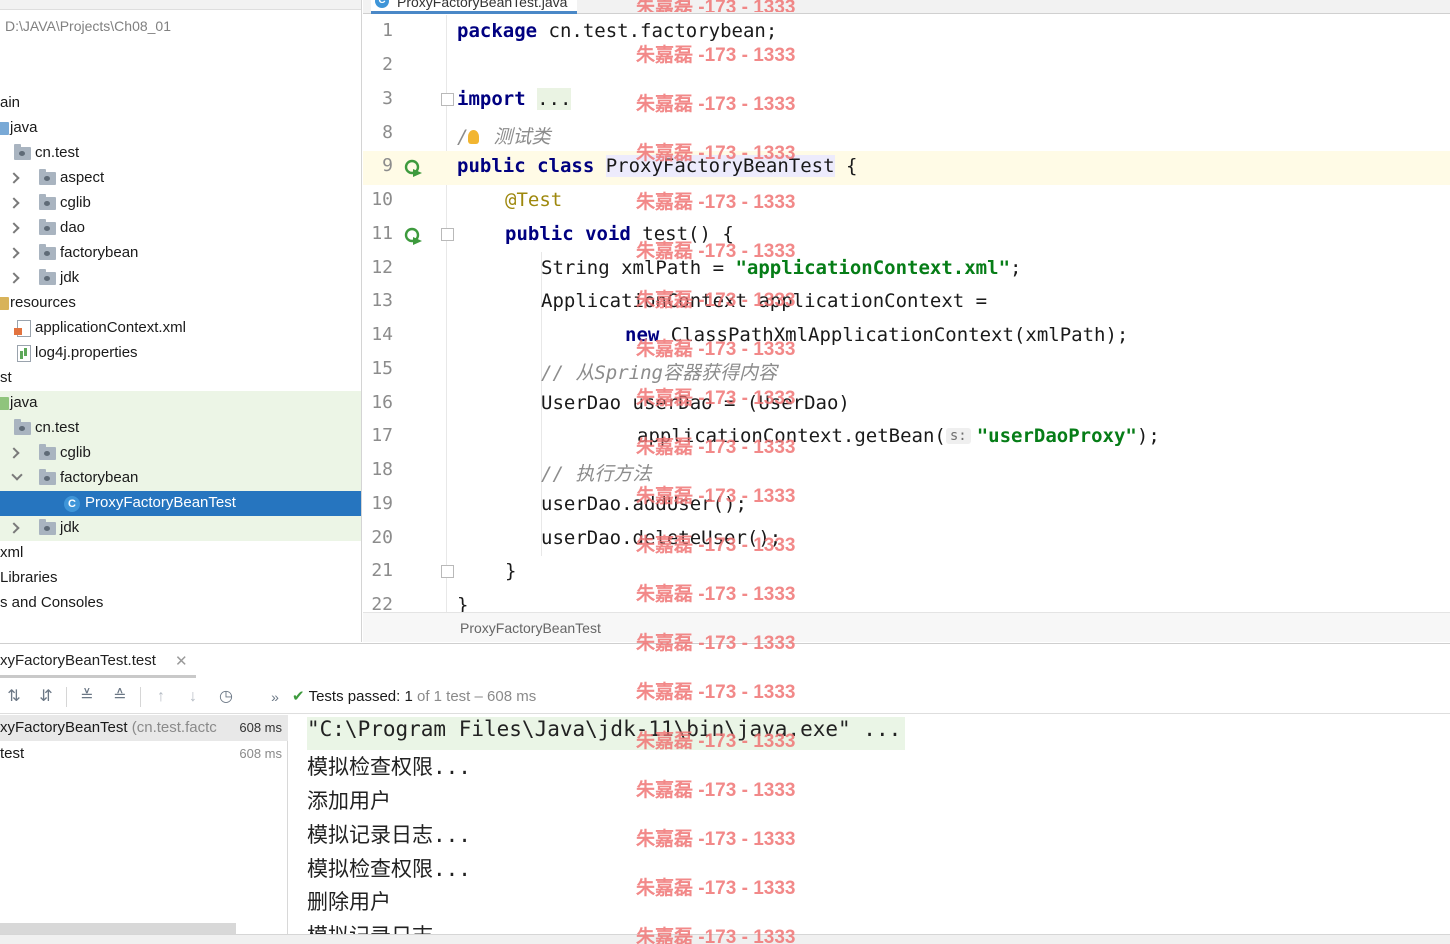 This screenshot has height=944, width=1450. Describe the element at coordinates (180, 528) in the screenshot. I see `tree-item-test-jdk: jdk` at that location.